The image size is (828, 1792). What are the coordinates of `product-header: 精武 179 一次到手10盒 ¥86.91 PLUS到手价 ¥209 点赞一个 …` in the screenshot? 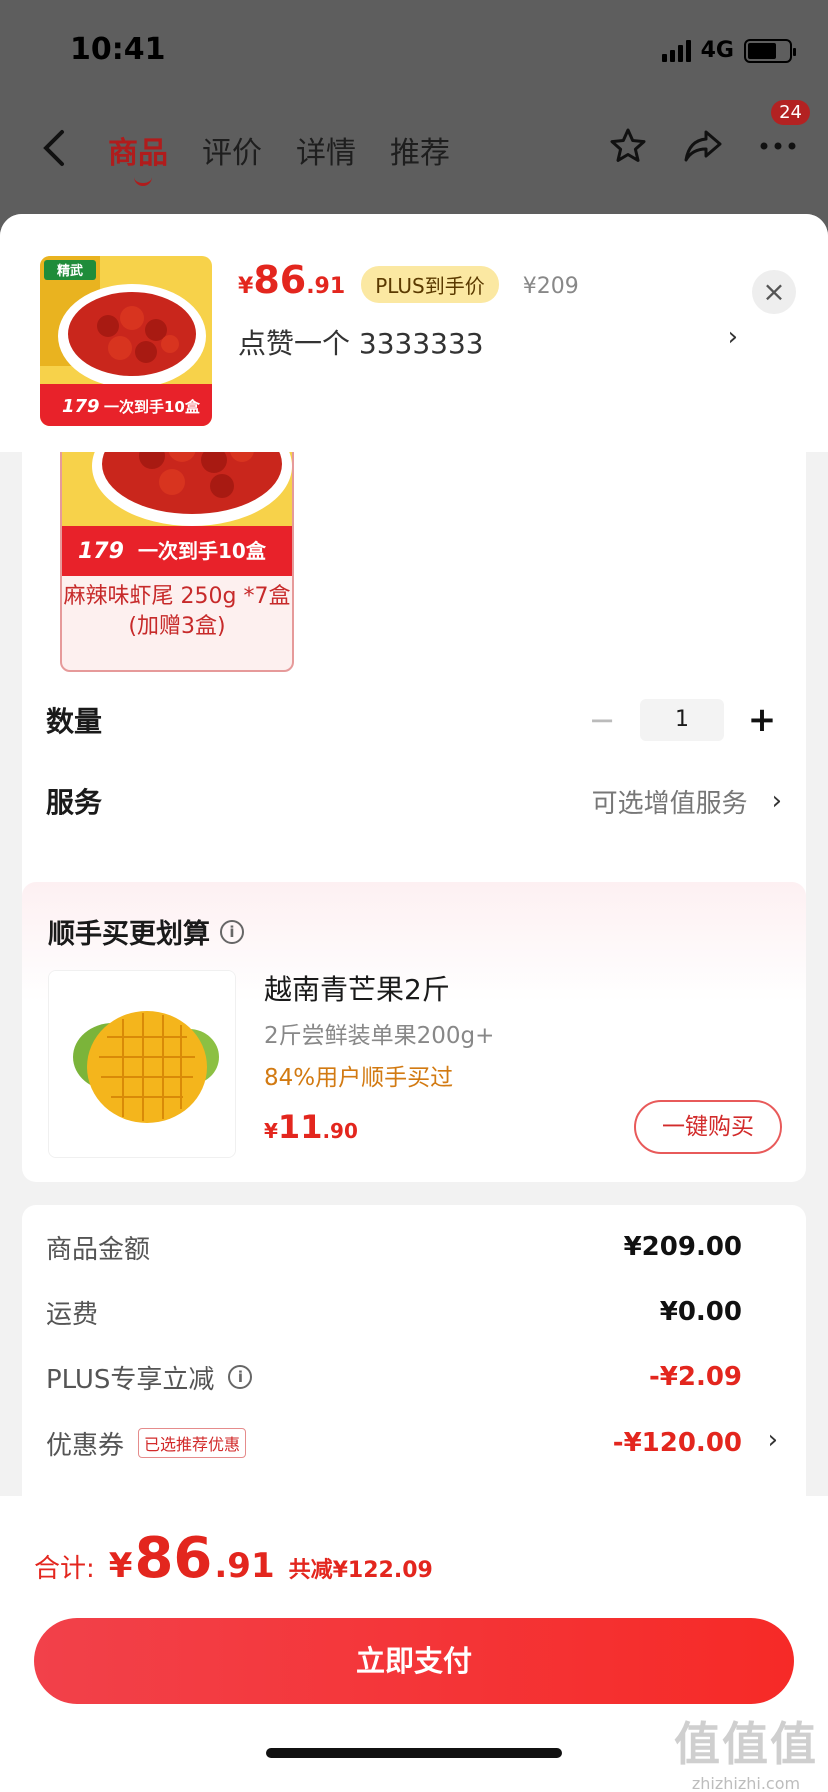 It's located at (414, 333).